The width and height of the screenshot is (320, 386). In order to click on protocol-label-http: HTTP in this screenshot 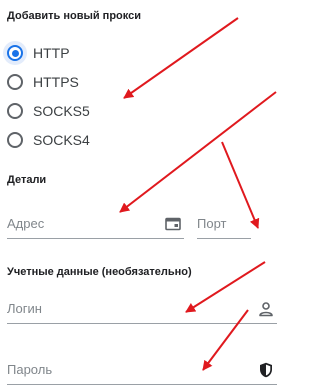, I will do `click(51, 53)`.